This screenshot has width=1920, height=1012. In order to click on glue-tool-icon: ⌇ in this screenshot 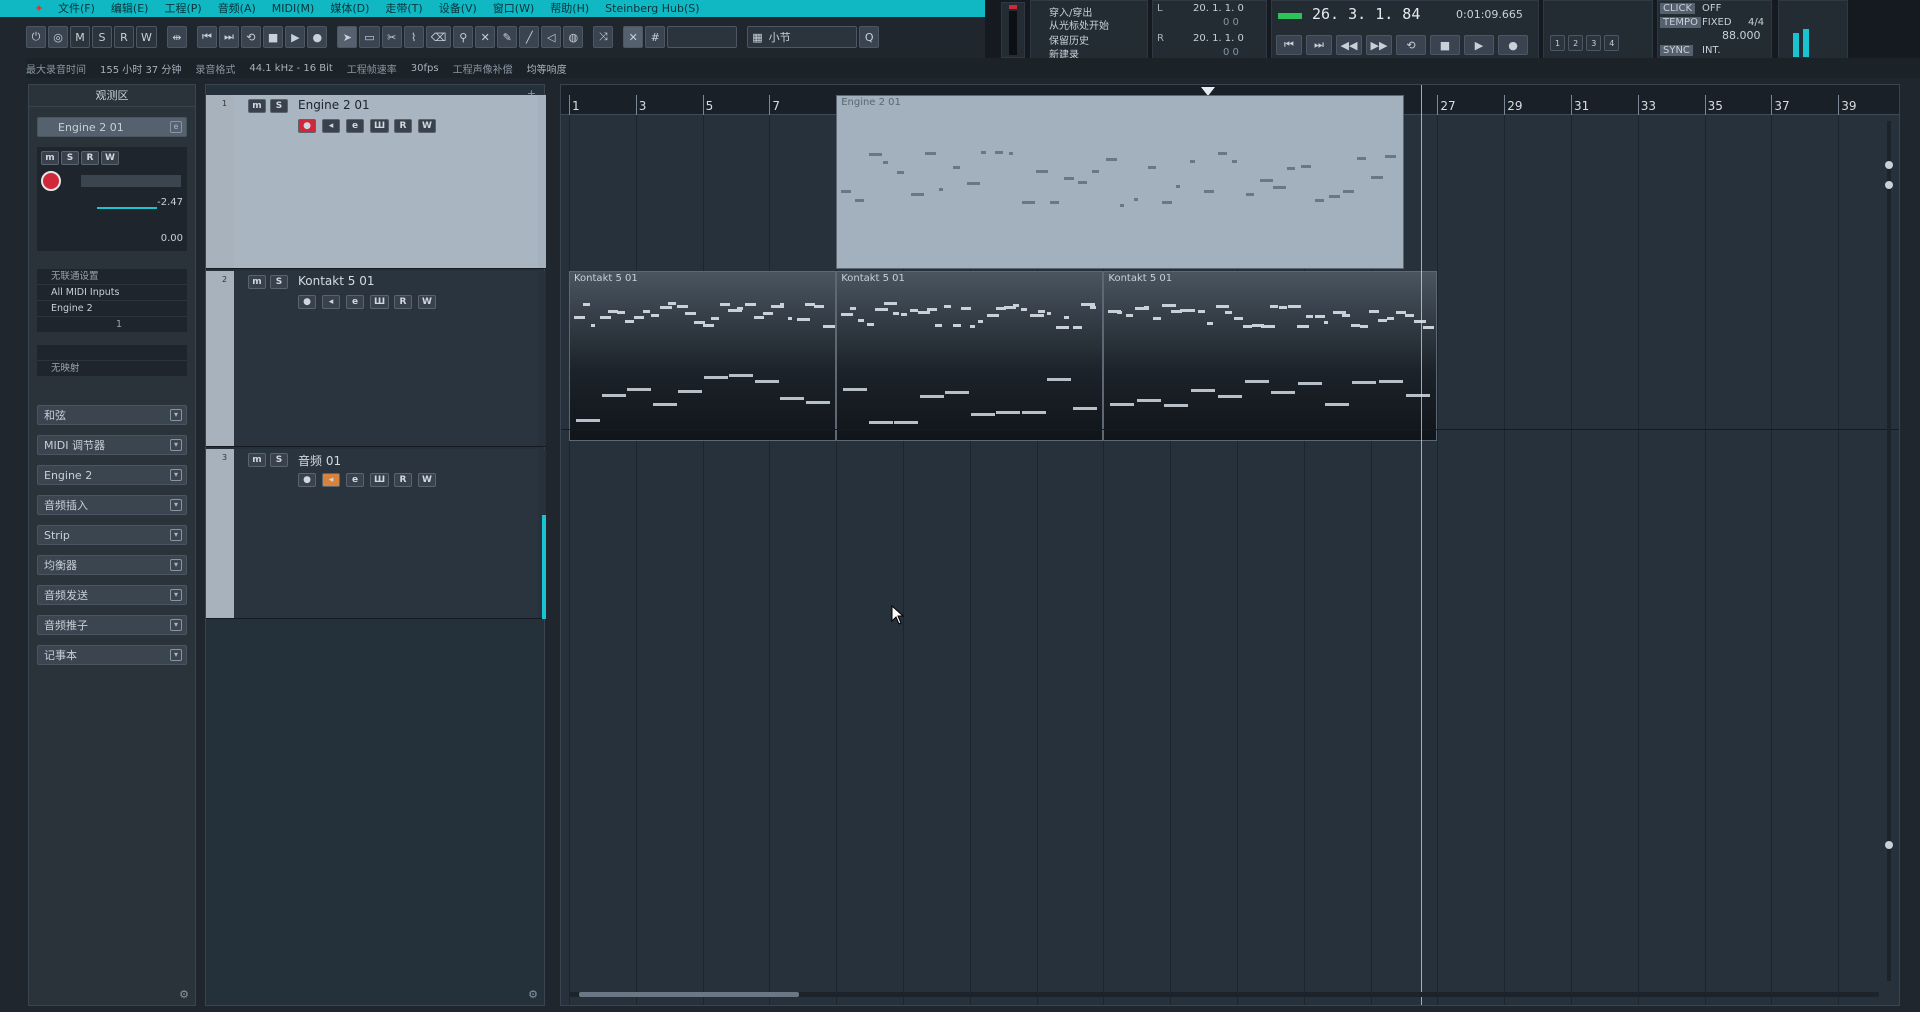, I will do `click(413, 37)`.